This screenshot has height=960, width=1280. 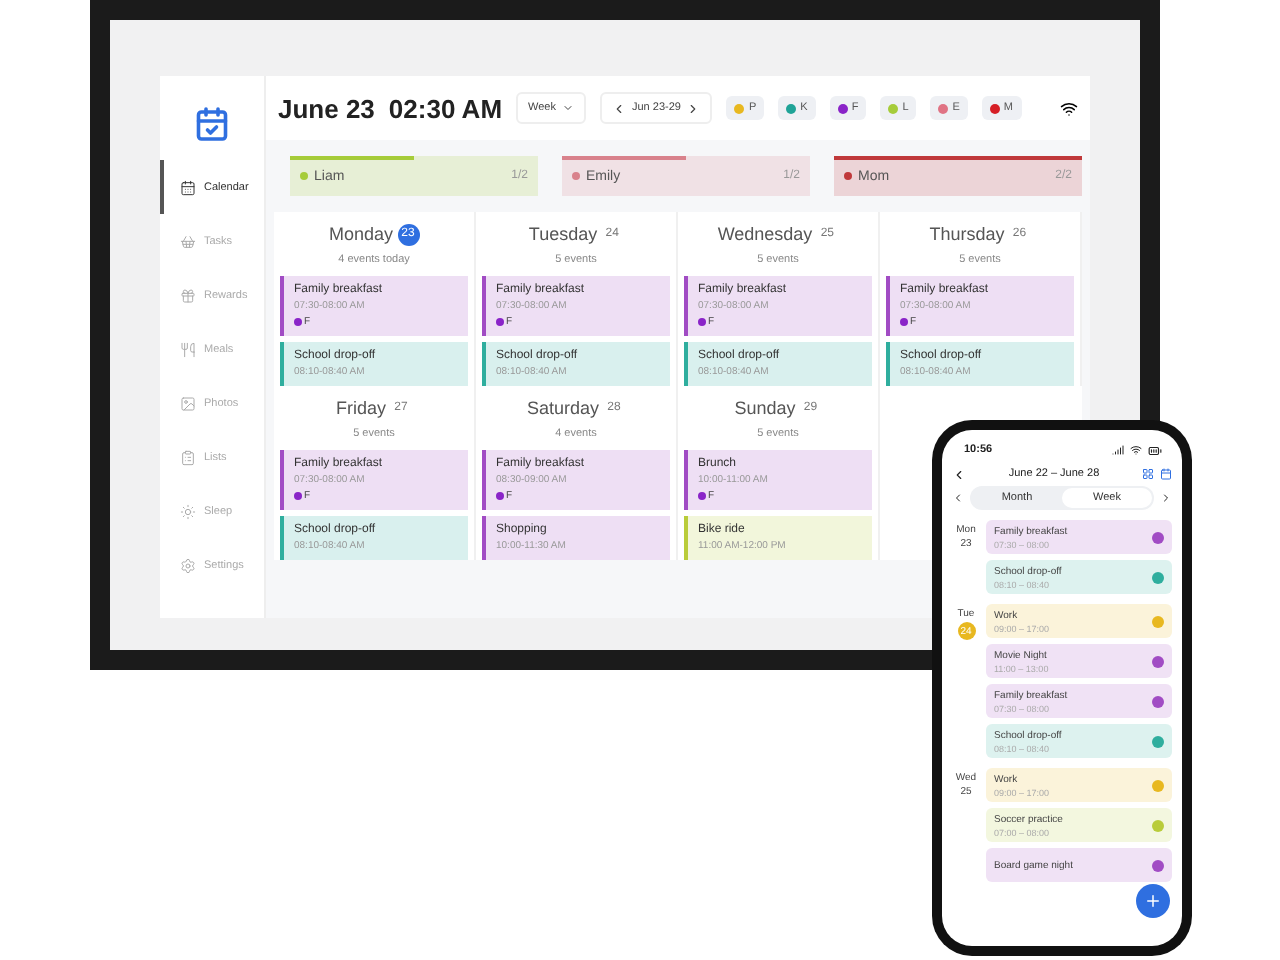 I want to click on sun-icon, so click(x=188, y=511).